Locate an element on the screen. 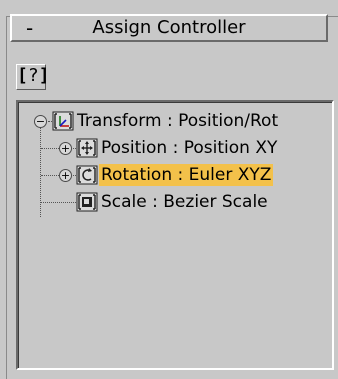  tree-item-rotation: + Rotation : Euler XYZ is located at coordinates (174, 176).